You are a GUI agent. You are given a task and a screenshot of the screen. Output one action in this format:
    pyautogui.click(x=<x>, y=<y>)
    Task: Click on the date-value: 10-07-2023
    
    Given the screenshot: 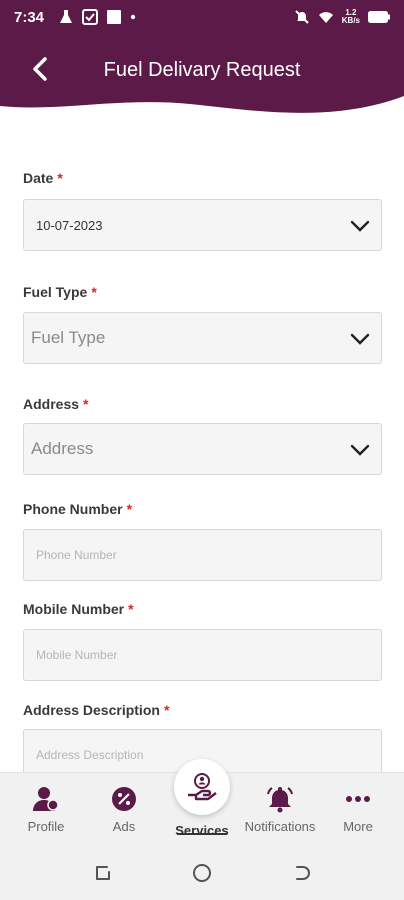 What is the action you would take?
    pyautogui.click(x=69, y=225)
    